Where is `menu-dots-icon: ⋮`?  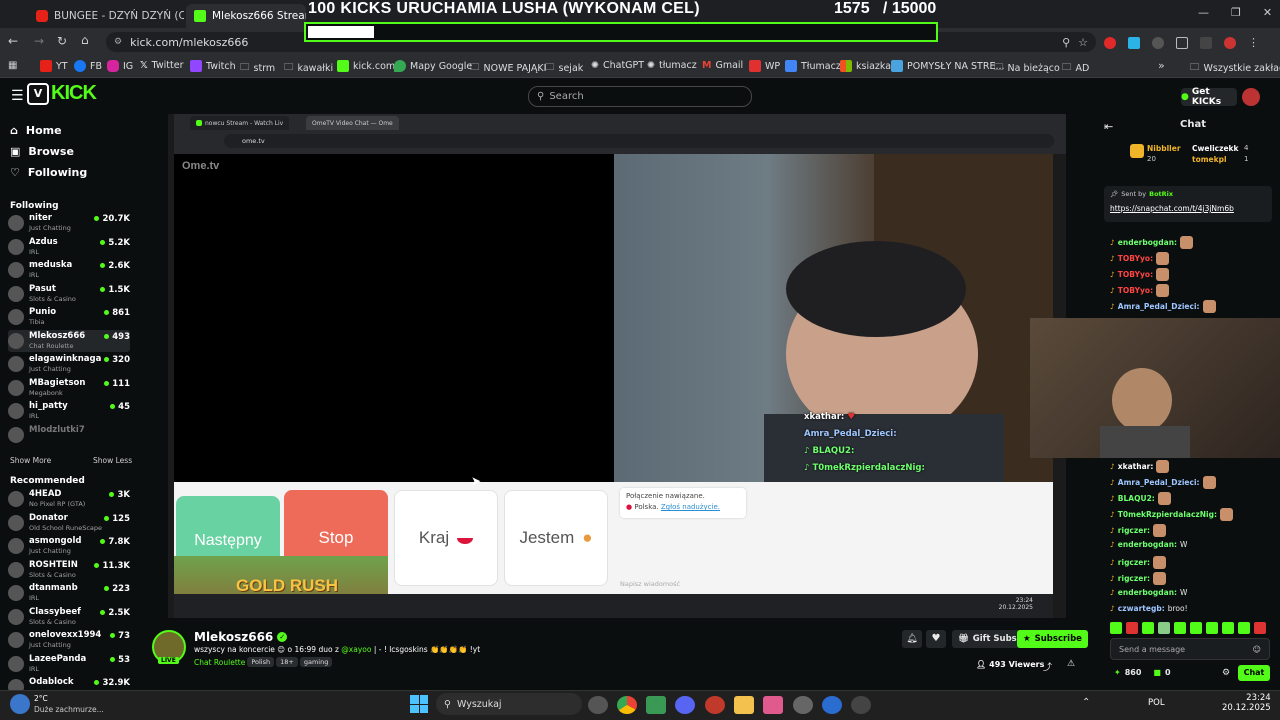
menu-dots-icon: ⋮ is located at coordinates (1253, 42).